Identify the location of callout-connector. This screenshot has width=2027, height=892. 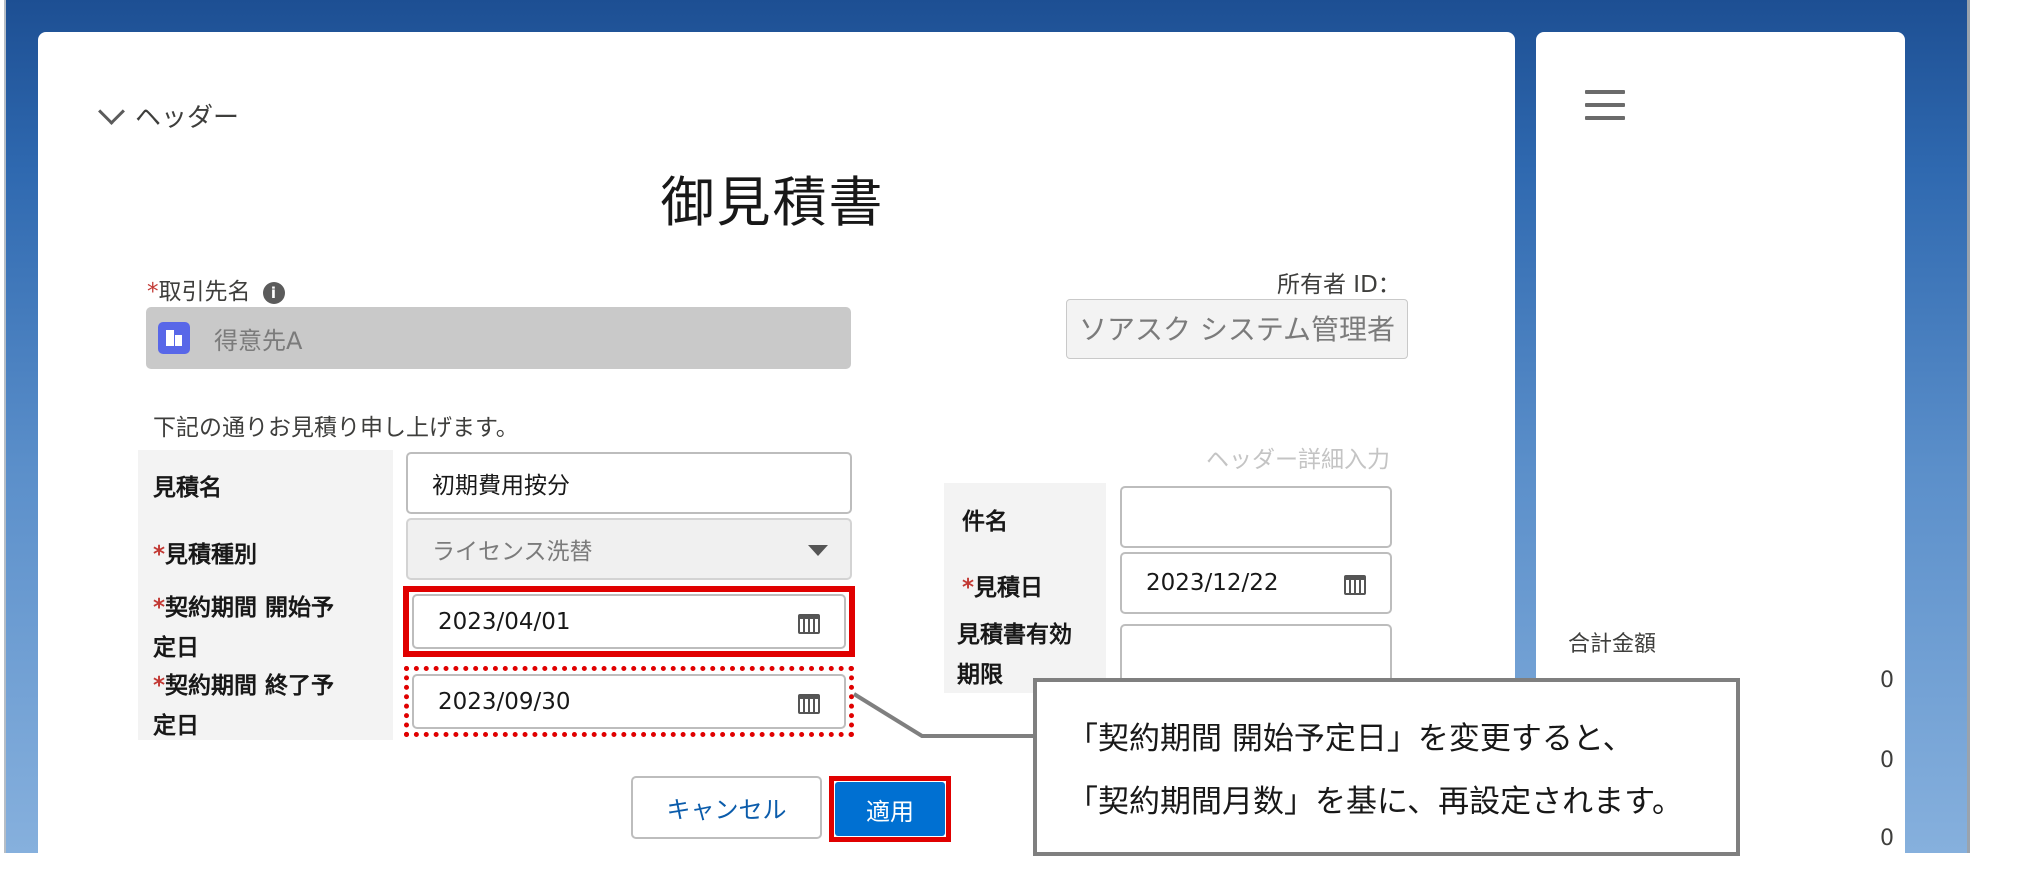
(946, 715).